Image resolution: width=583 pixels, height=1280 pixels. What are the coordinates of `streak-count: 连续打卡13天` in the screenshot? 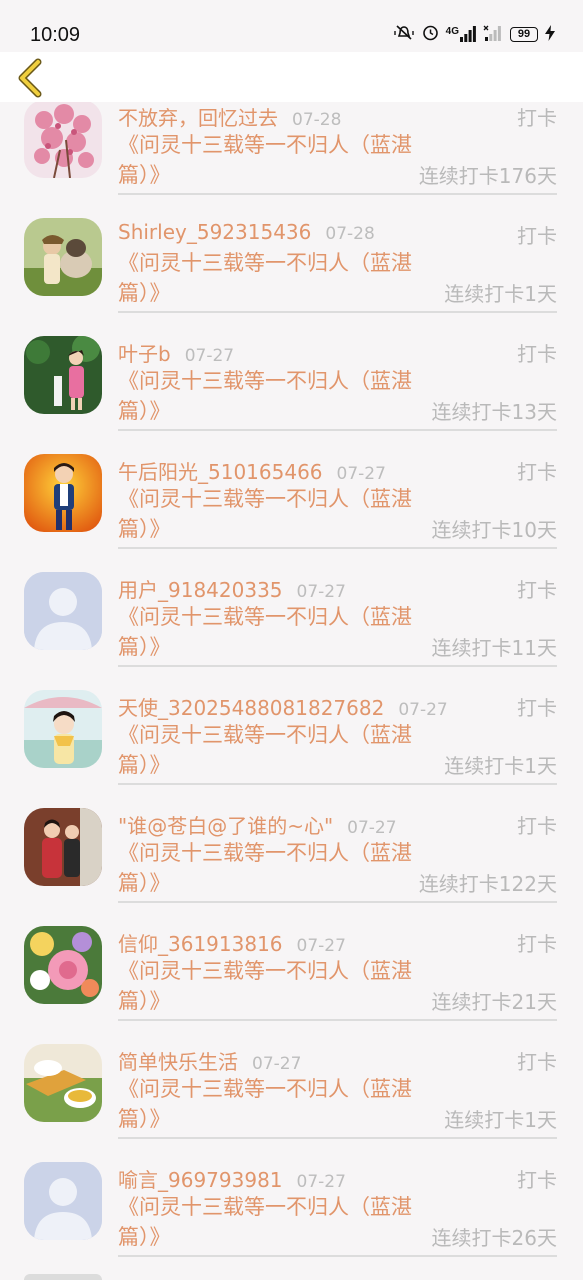 It's located at (494, 412).